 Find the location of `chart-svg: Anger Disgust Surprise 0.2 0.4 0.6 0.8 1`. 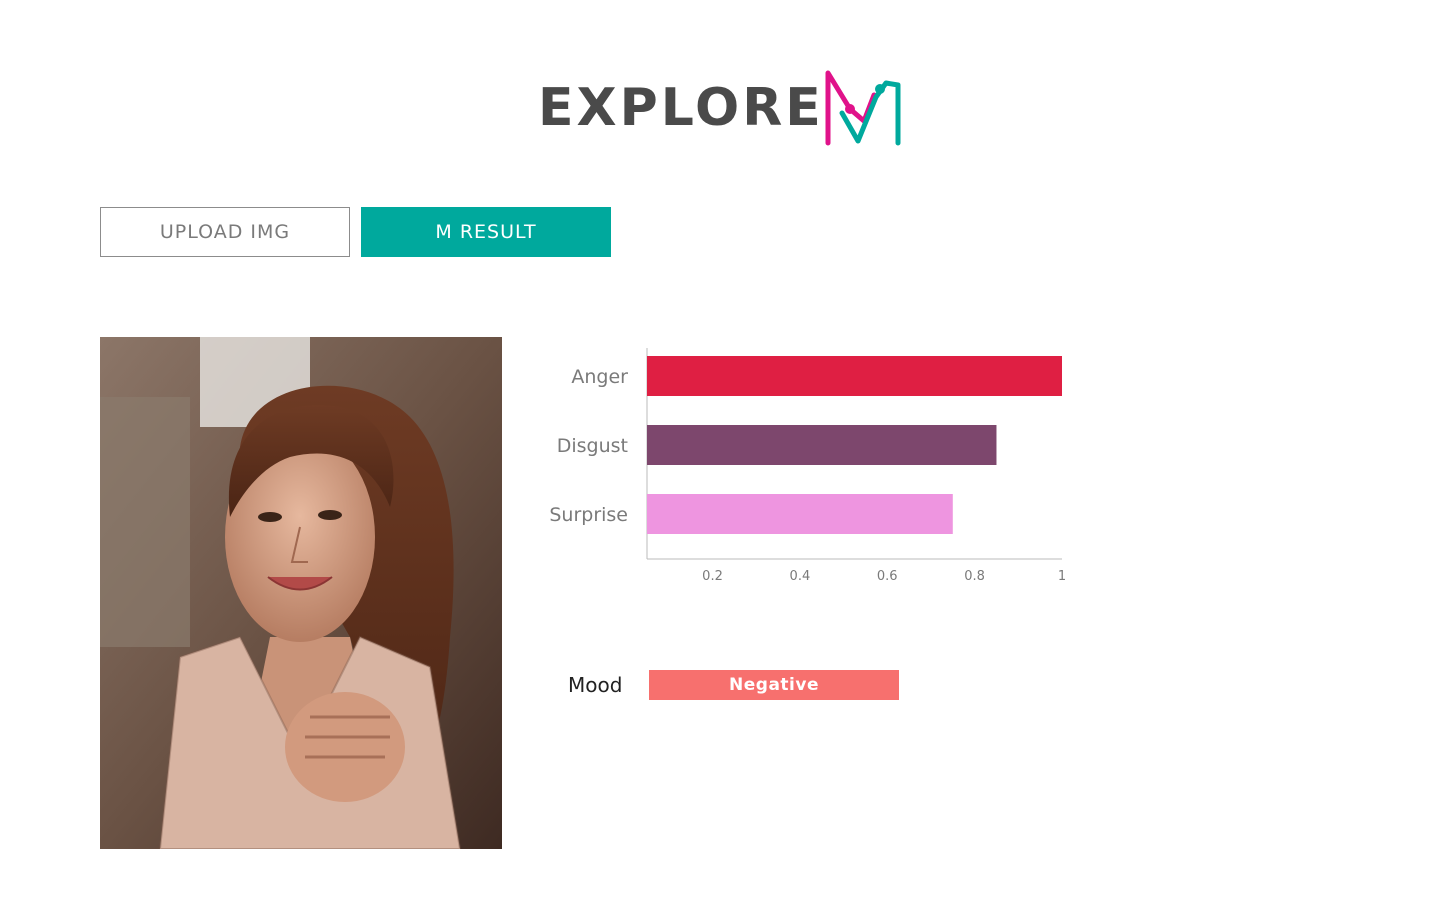

chart-svg: Anger Disgust Surprise 0.2 0.4 0.6 0.8 1 is located at coordinates (807, 466).